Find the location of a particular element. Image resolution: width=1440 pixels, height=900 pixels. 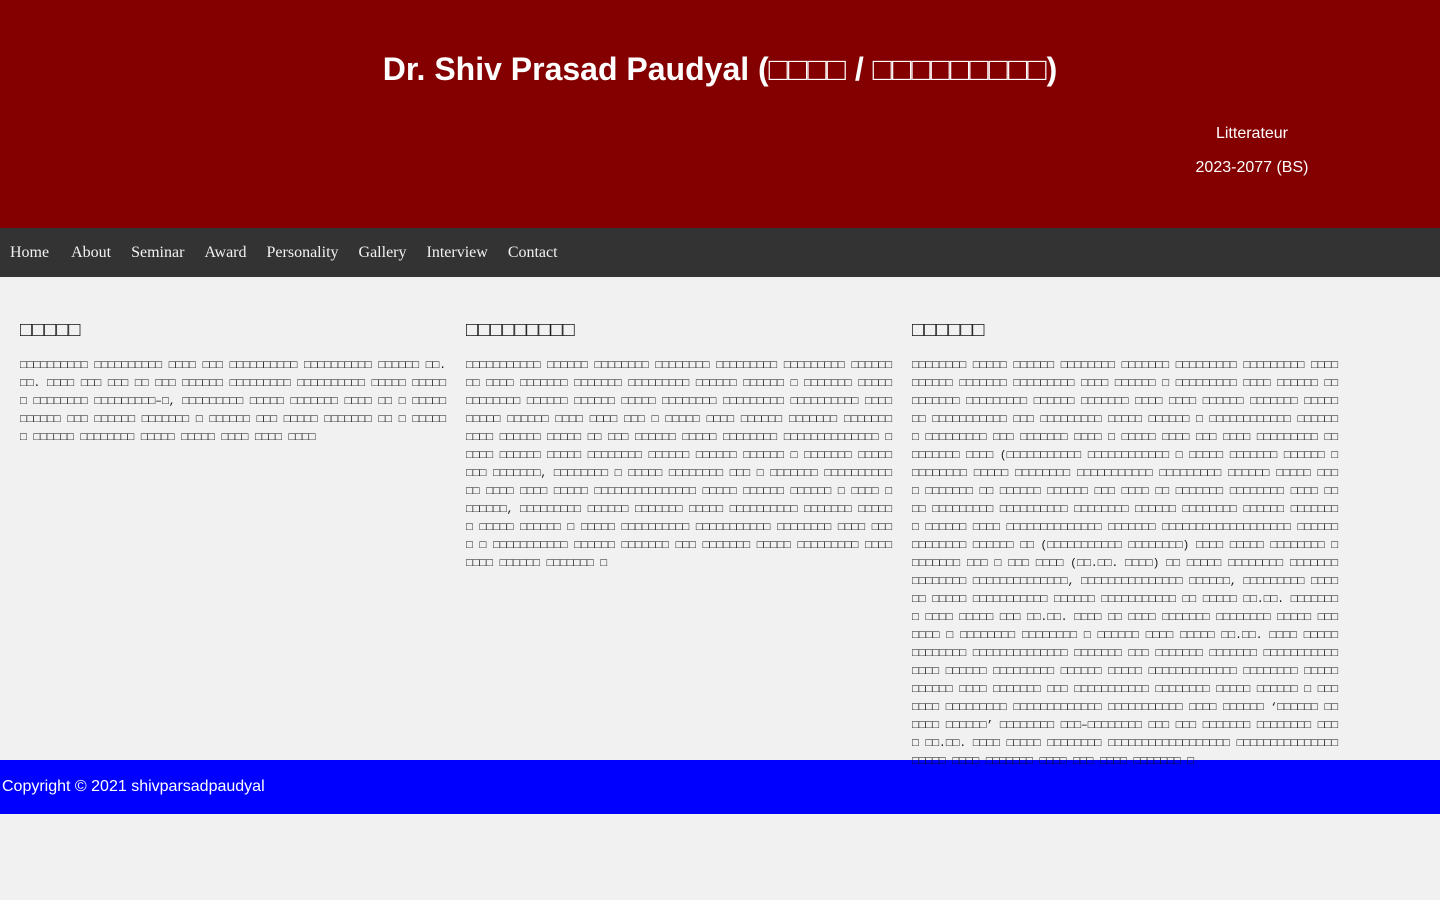

lifespan-years: 2023-2077 (BS) is located at coordinates (1252, 167).